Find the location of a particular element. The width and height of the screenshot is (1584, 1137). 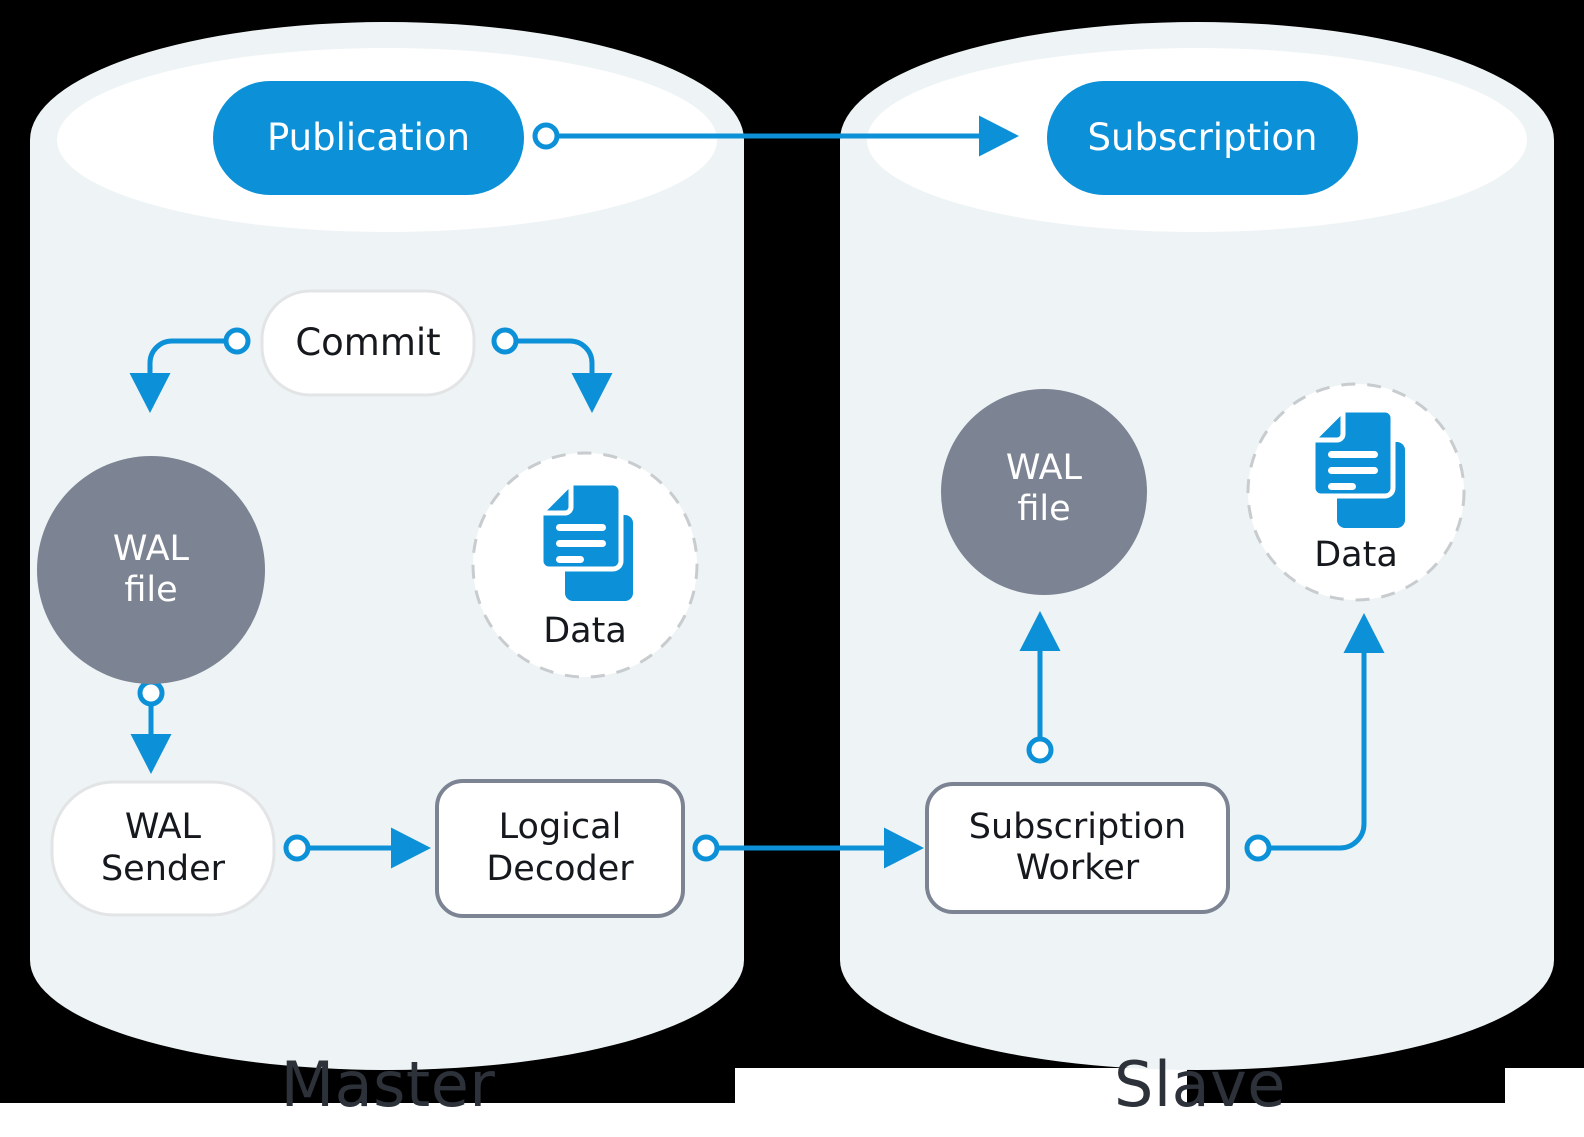

logical-decoder-box is located at coordinates (560, 848).